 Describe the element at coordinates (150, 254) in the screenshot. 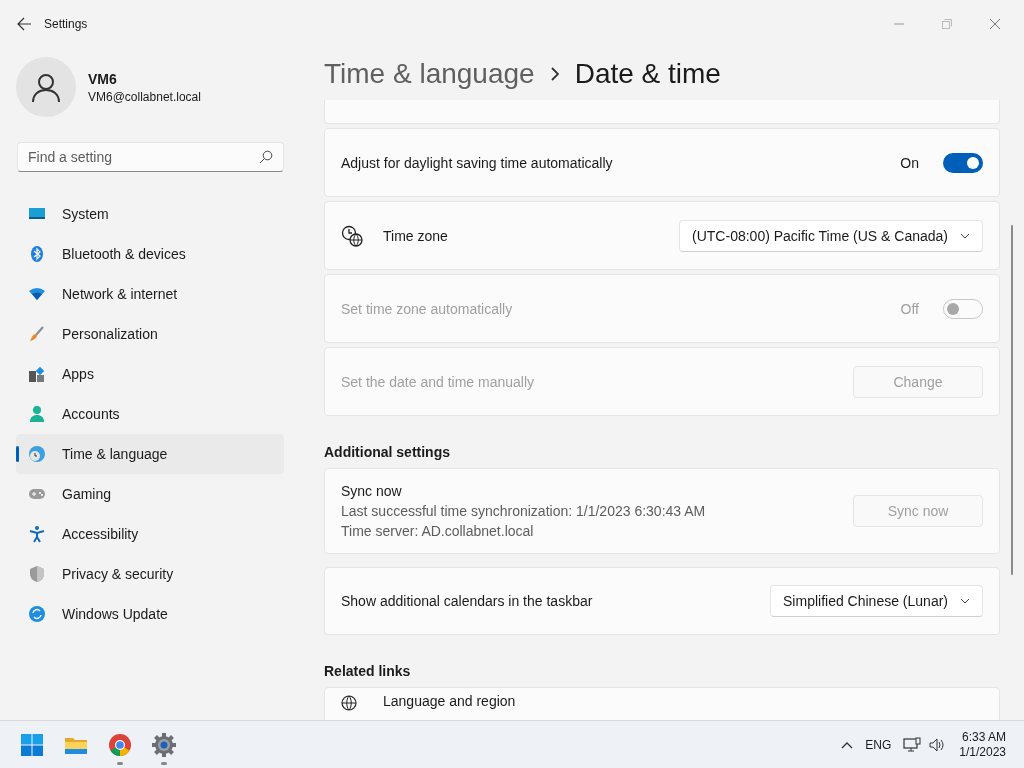

I see `nav-item: Bluetooth & devices` at that location.